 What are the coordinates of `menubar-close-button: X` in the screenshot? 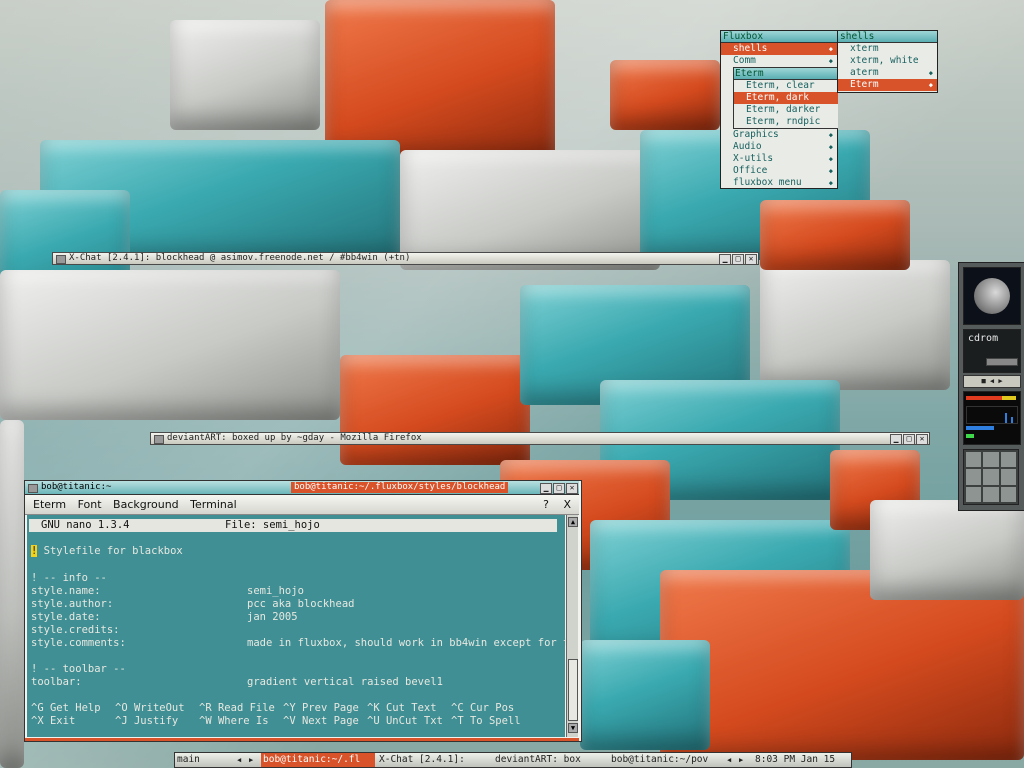 It's located at (567, 504).